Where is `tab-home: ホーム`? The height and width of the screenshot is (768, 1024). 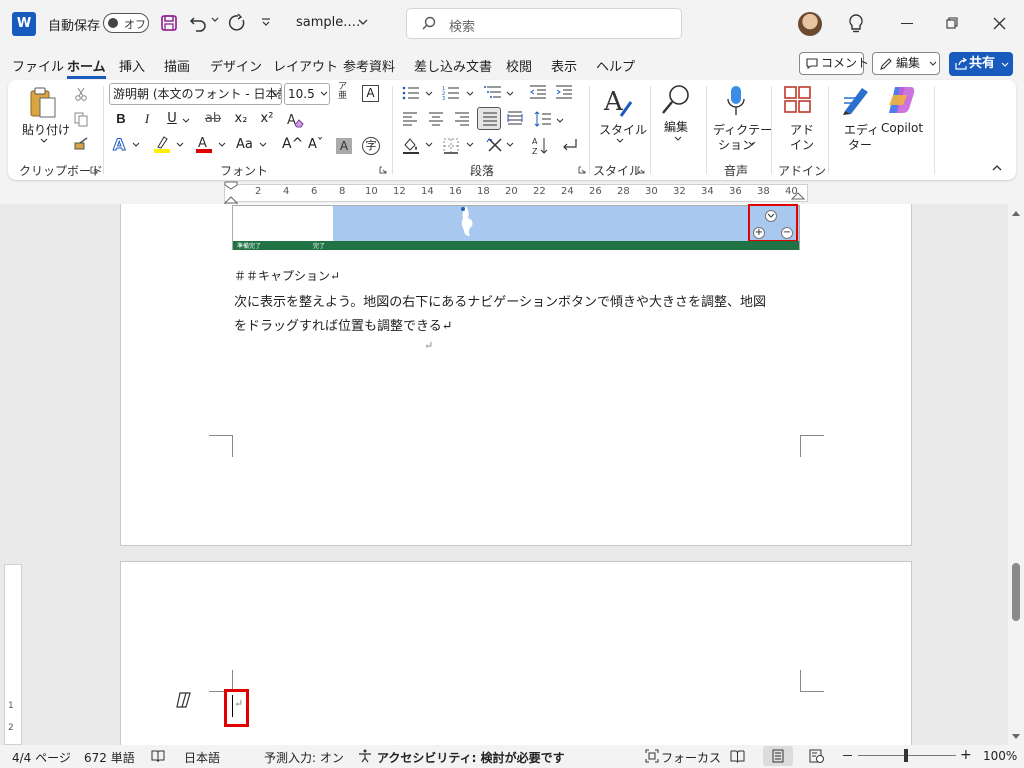 tab-home: ホーム is located at coordinates (86, 67).